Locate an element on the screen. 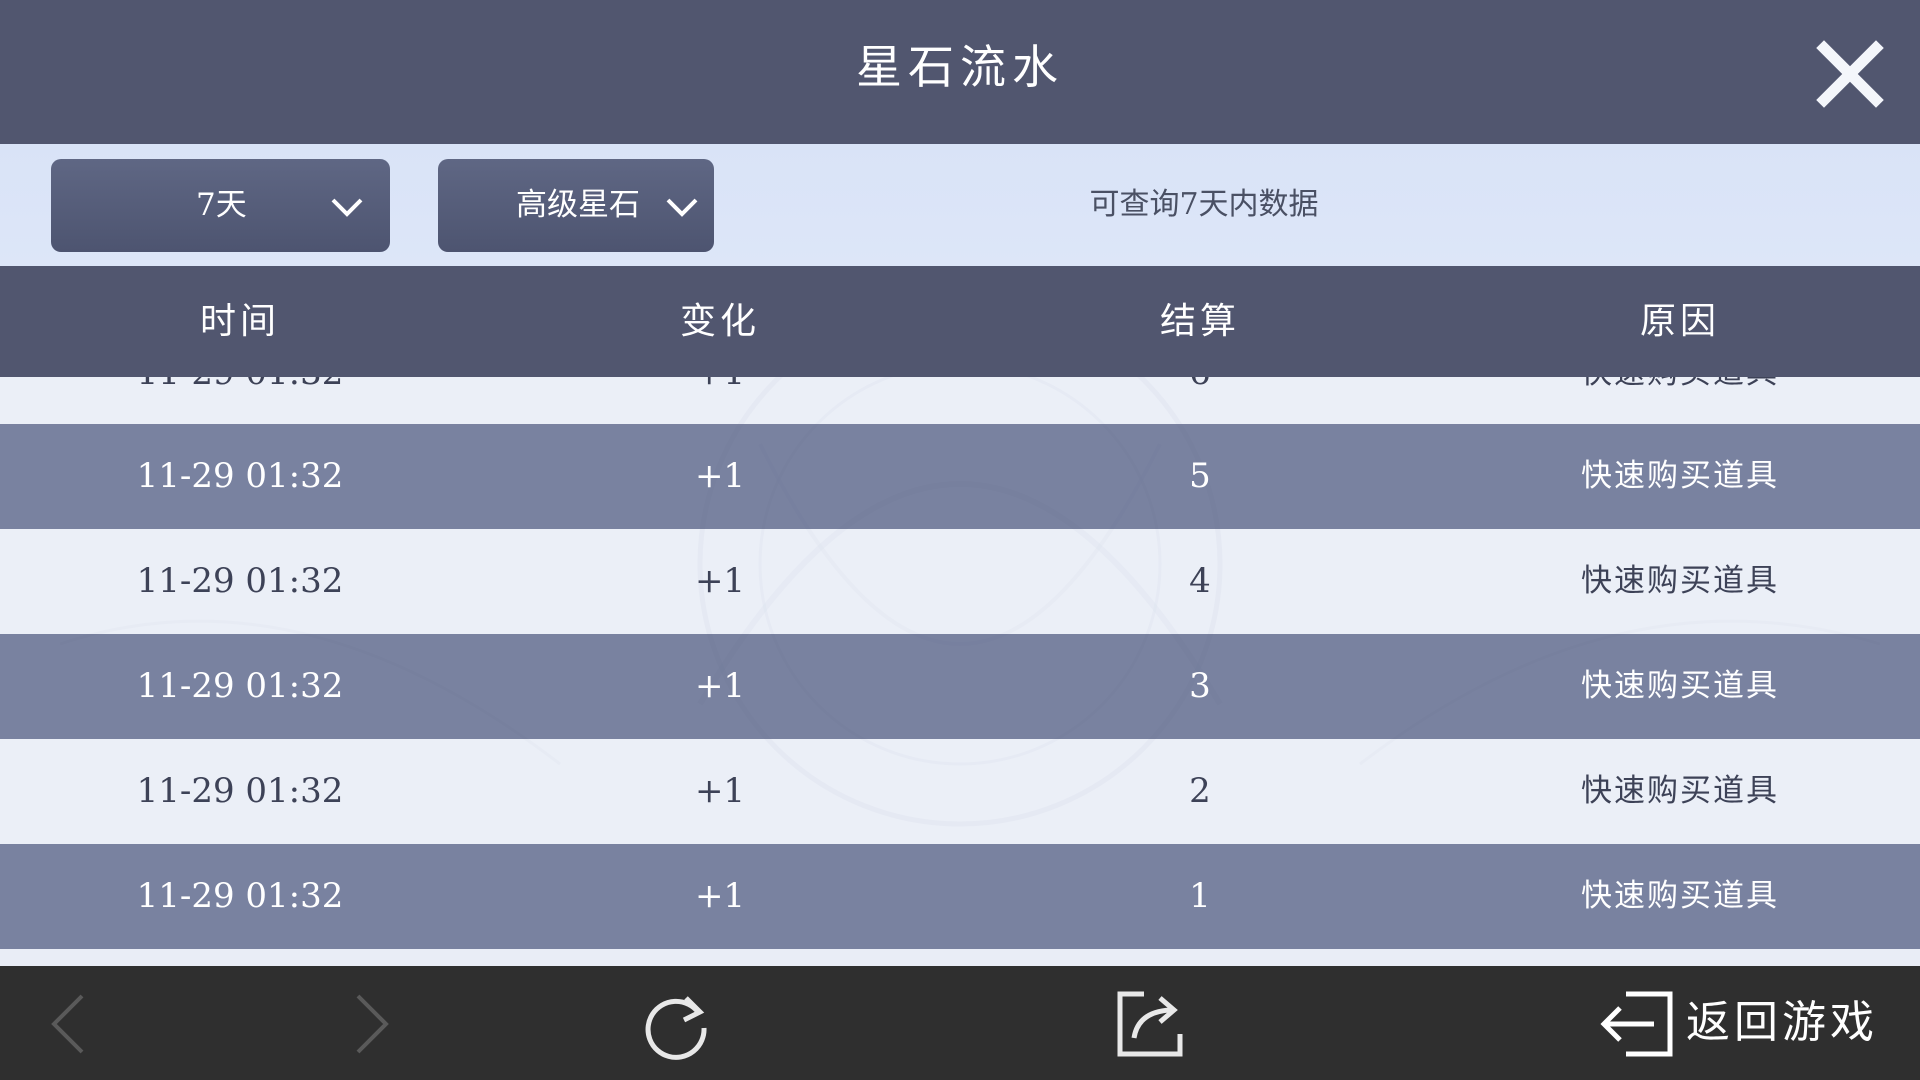  cell-balance: 3 is located at coordinates (1200, 686).